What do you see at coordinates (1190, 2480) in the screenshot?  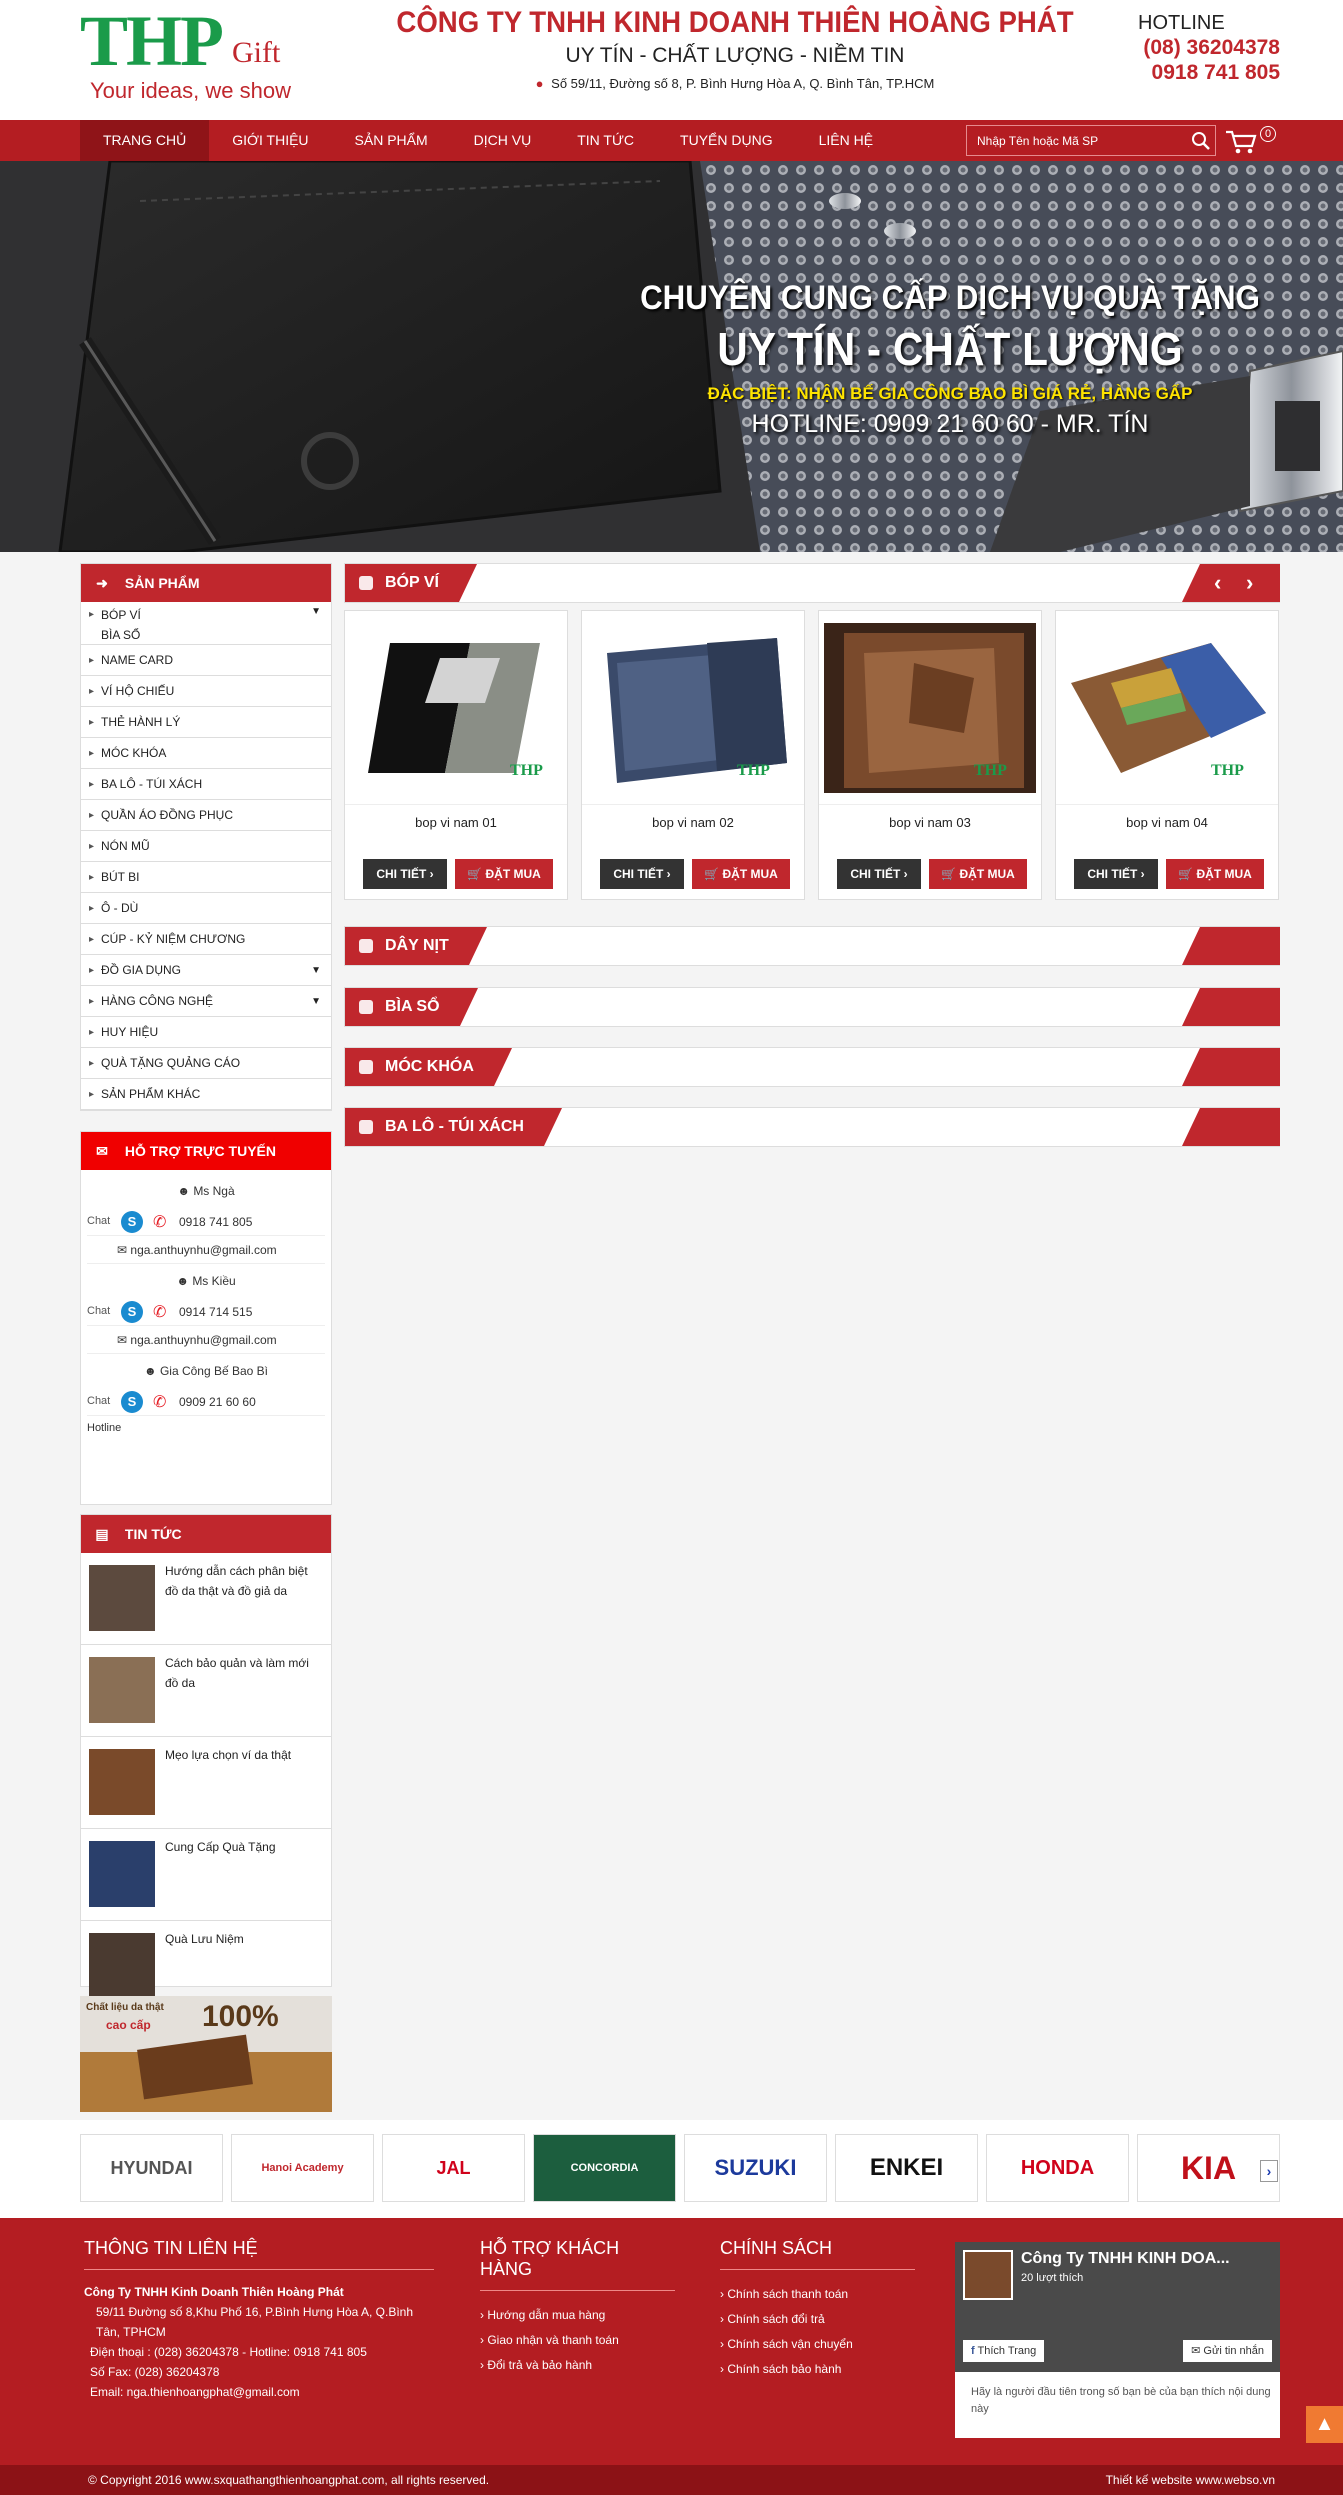 I see `designer-credit: Thiết kế website www.webso.vn` at bounding box center [1190, 2480].